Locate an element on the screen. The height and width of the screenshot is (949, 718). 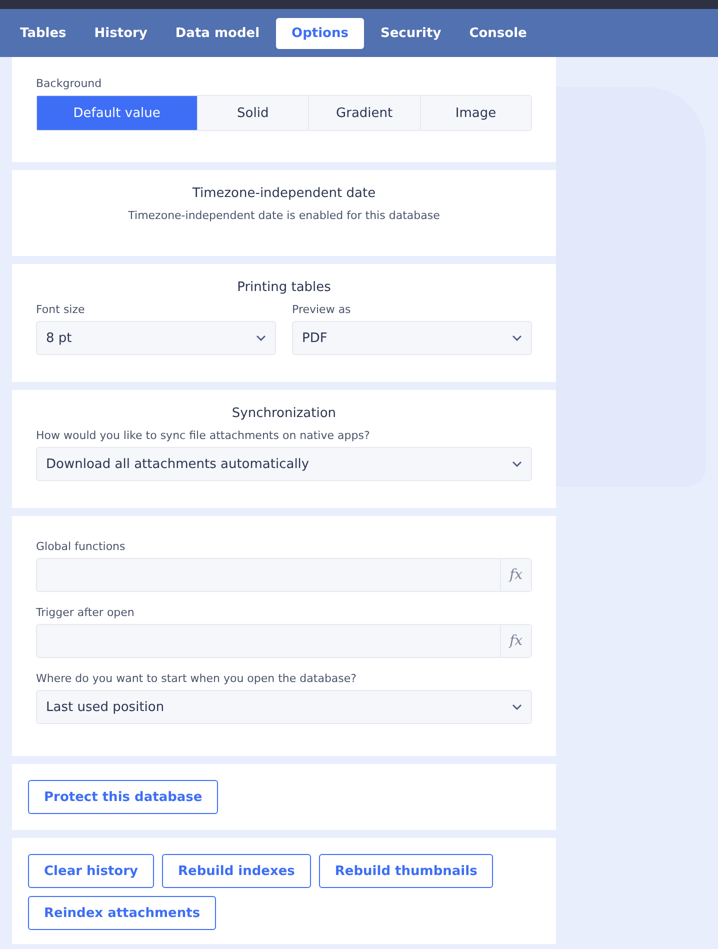
section-title: Printing tables is located at coordinates (284, 287).